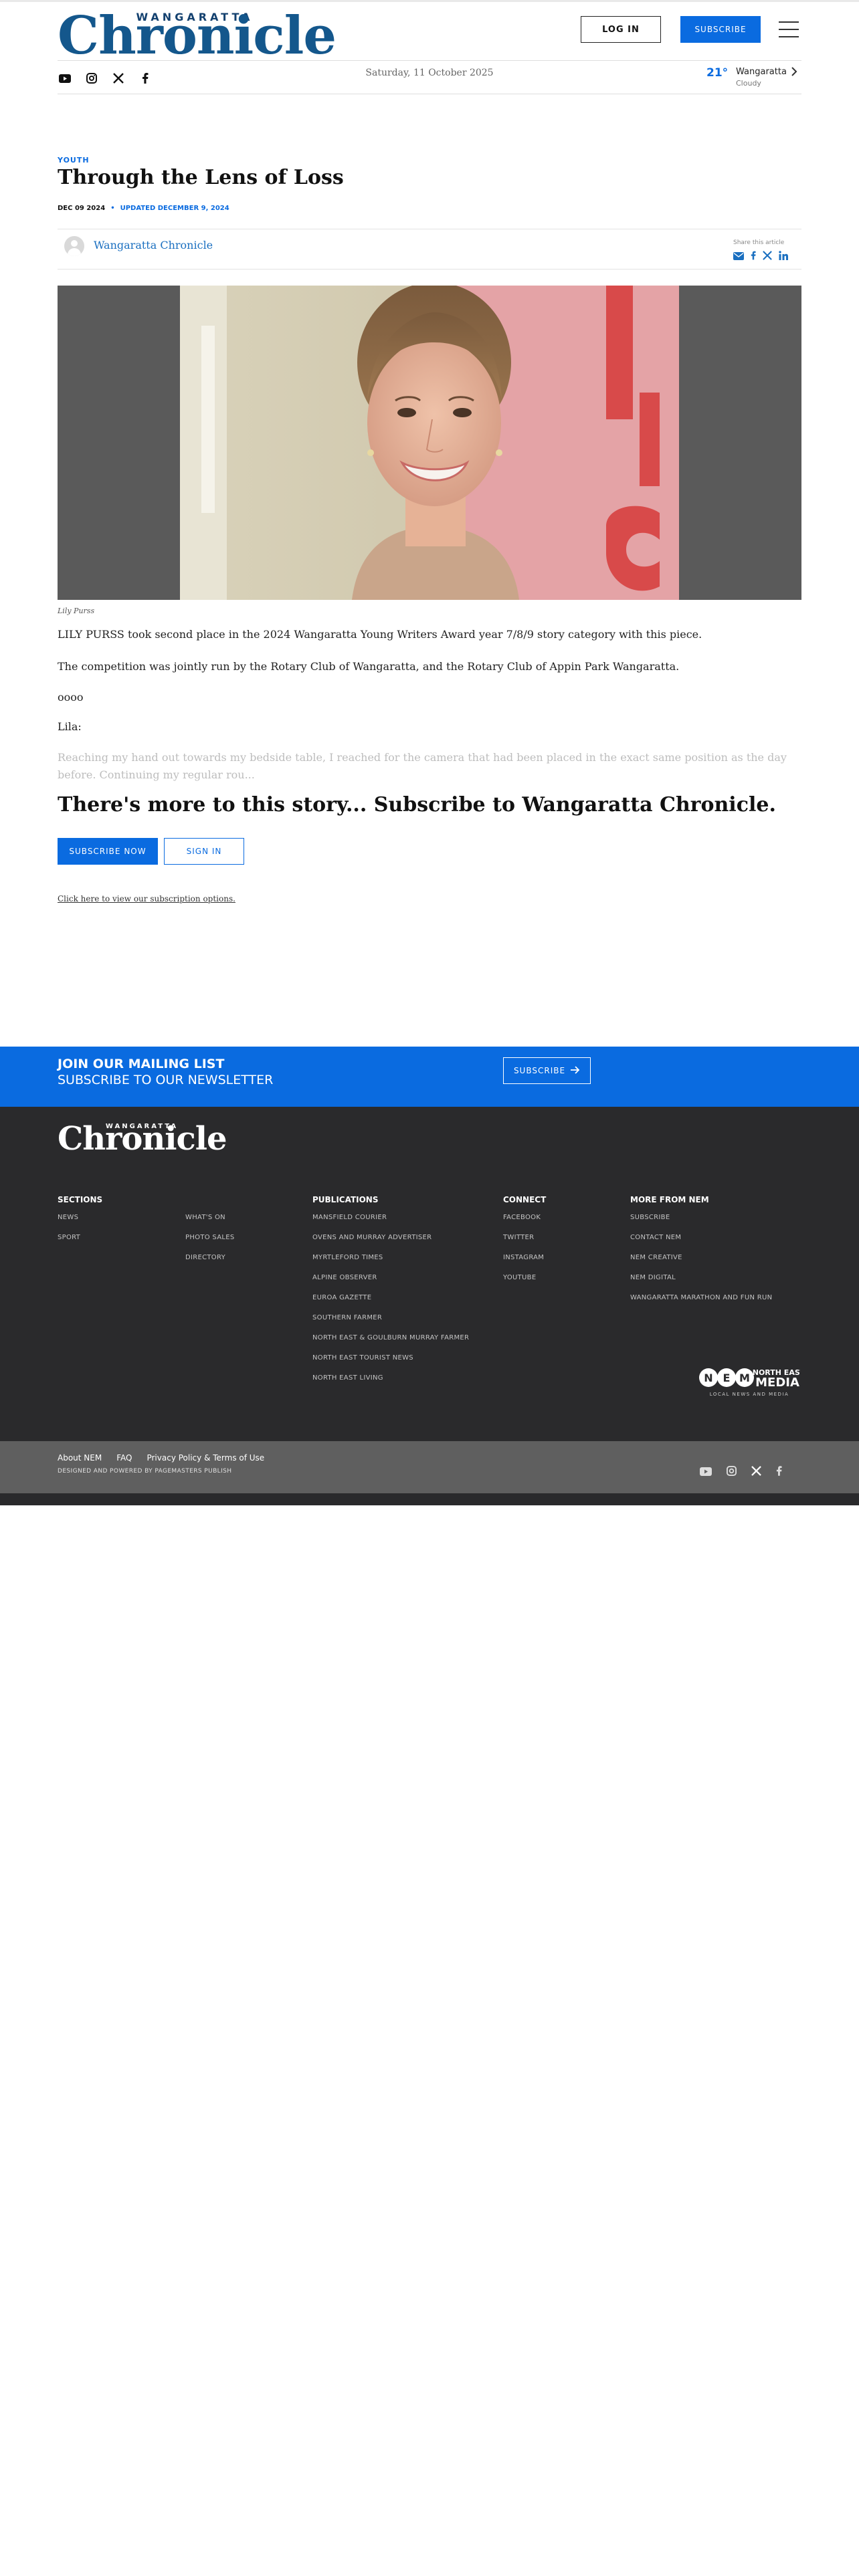 This screenshot has width=859, height=2576. What do you see at coordinates (762, 72) in the screenshot?
I see `weather-city: Wangaratta` at bounding box center [762, 72].